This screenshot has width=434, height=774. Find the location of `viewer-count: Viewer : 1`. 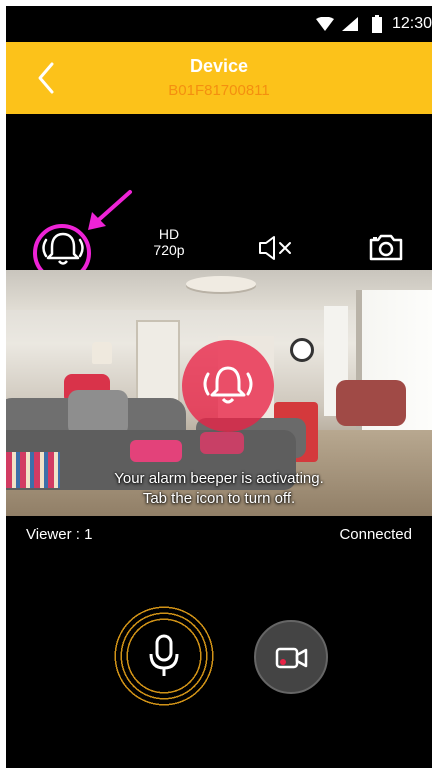

viewer-count: Viewer : 1 is located at coordinates (59, 534).